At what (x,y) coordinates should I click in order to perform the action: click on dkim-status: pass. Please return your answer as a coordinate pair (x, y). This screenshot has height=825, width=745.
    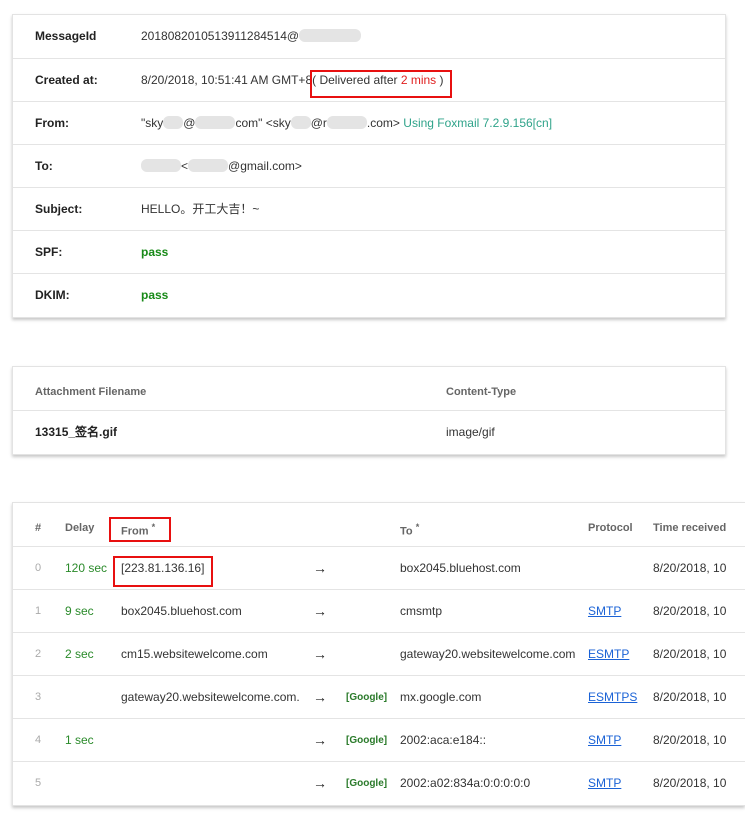
    Looking at the image, I should click on (155, 295).